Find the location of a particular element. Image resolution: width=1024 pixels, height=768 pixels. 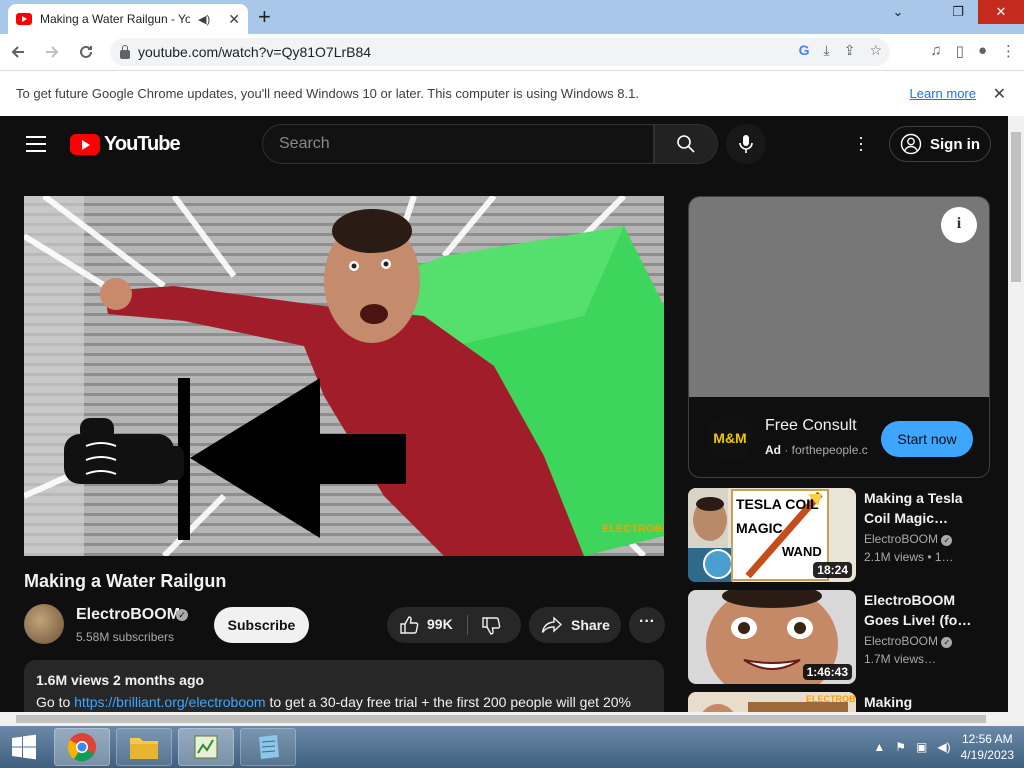

close-window-button: ✕ is located at coordinates (1001, 12).